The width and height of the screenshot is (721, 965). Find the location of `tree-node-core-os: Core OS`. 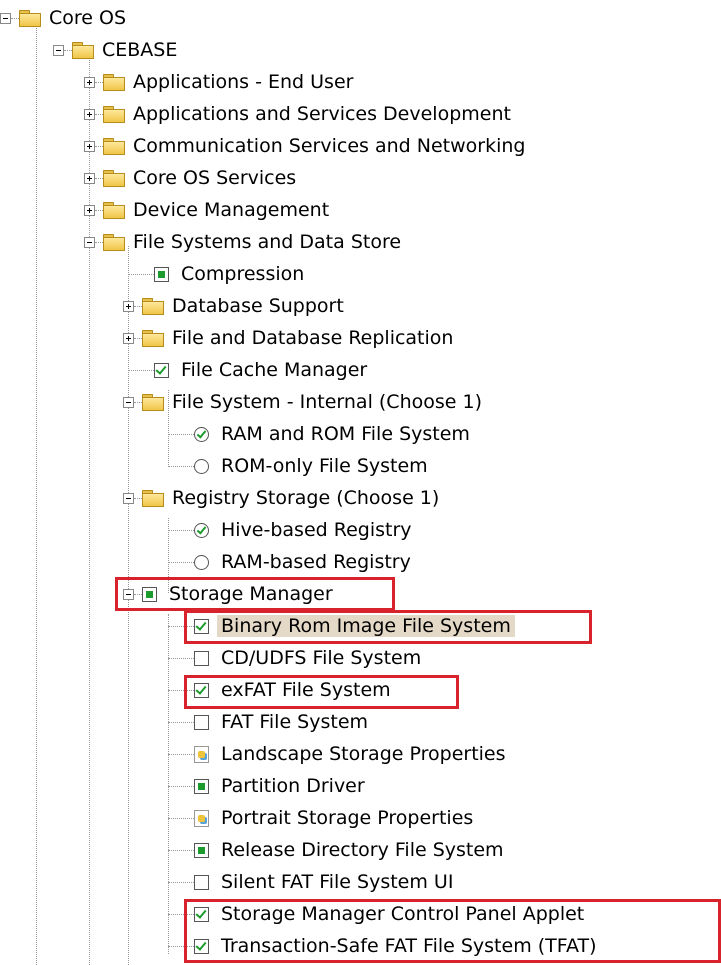

tree-node-core-os: Core OS is located at coordinates (63, 18).